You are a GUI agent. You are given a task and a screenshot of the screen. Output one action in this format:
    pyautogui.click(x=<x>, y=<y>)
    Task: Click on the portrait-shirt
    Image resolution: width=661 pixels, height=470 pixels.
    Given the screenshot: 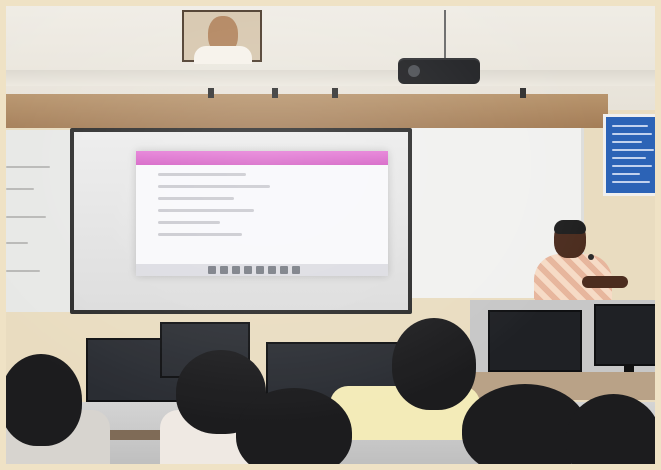 What is the action you would take?
    pyautogui.click(x=223, y=55)
    